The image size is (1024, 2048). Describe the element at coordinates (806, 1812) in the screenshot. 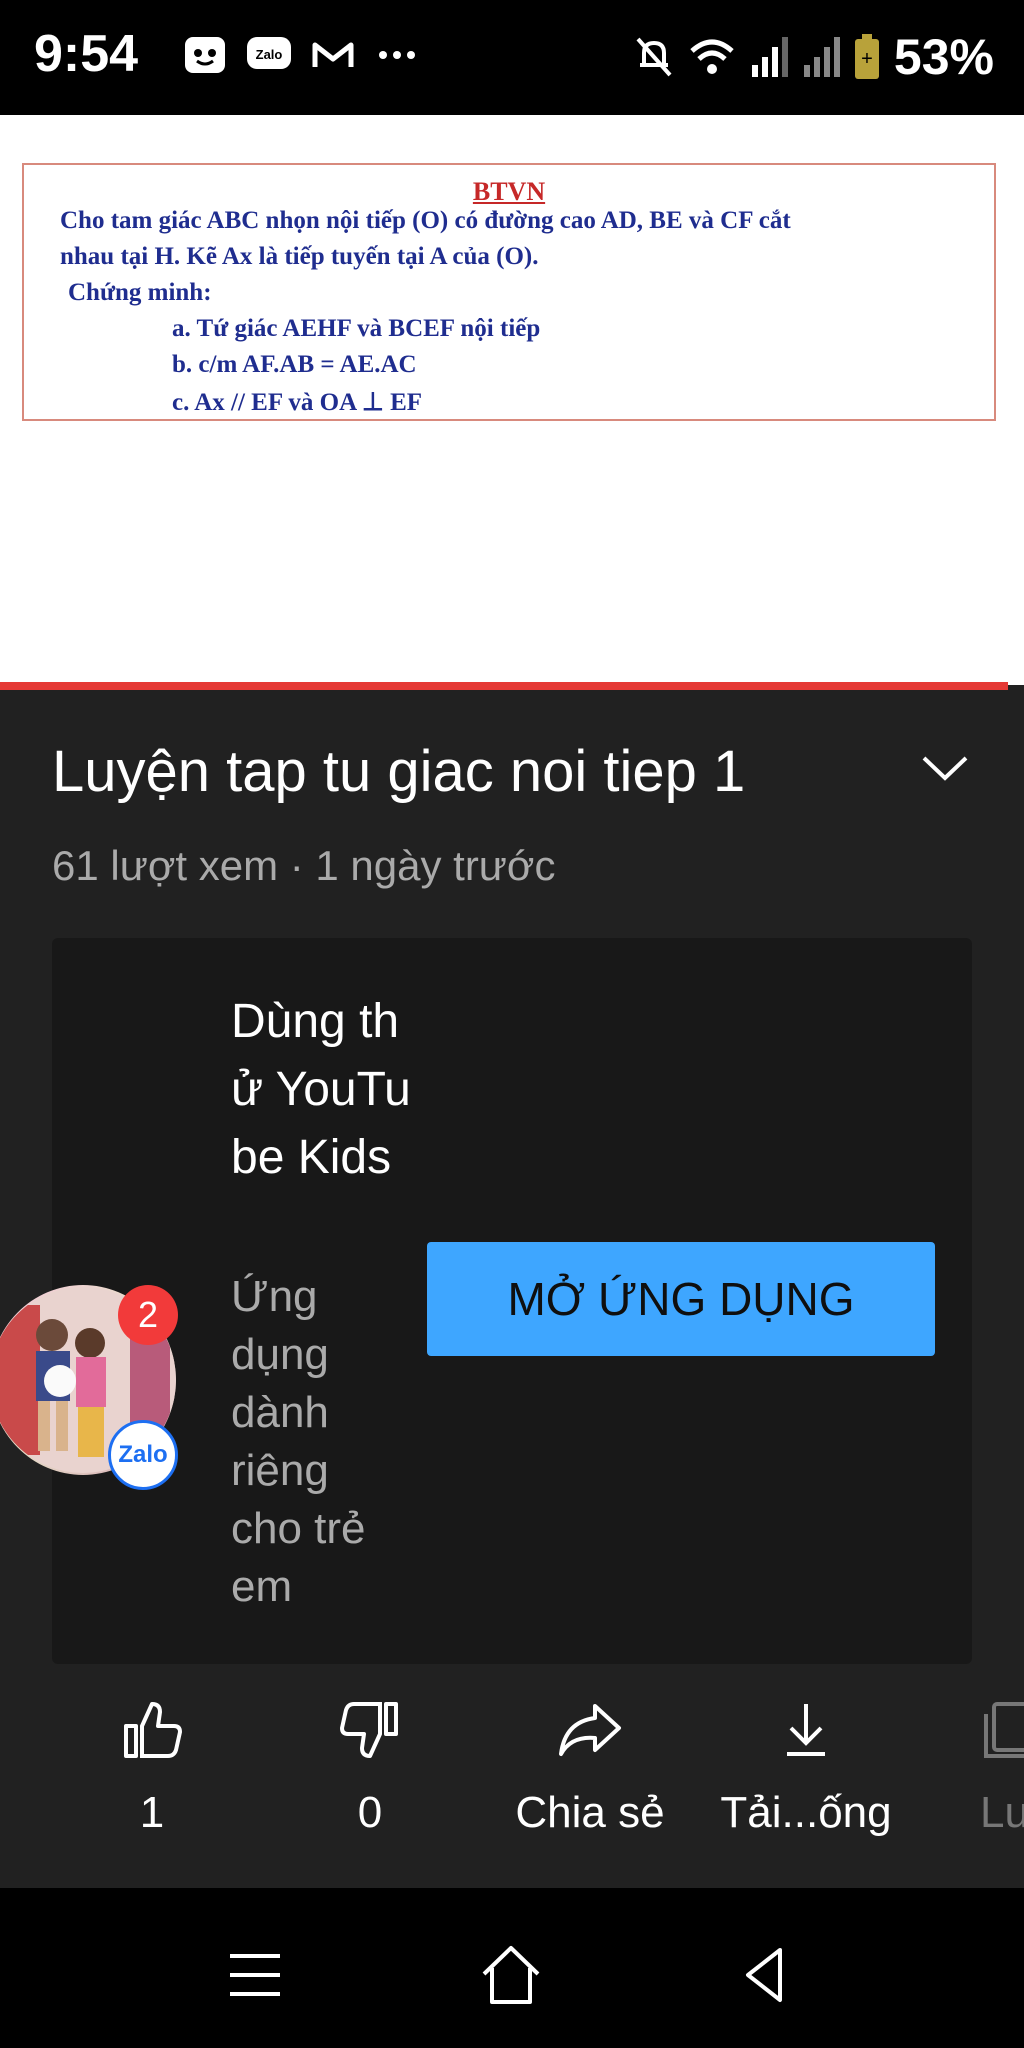

I see `download-label: Tải...ống` at that location.